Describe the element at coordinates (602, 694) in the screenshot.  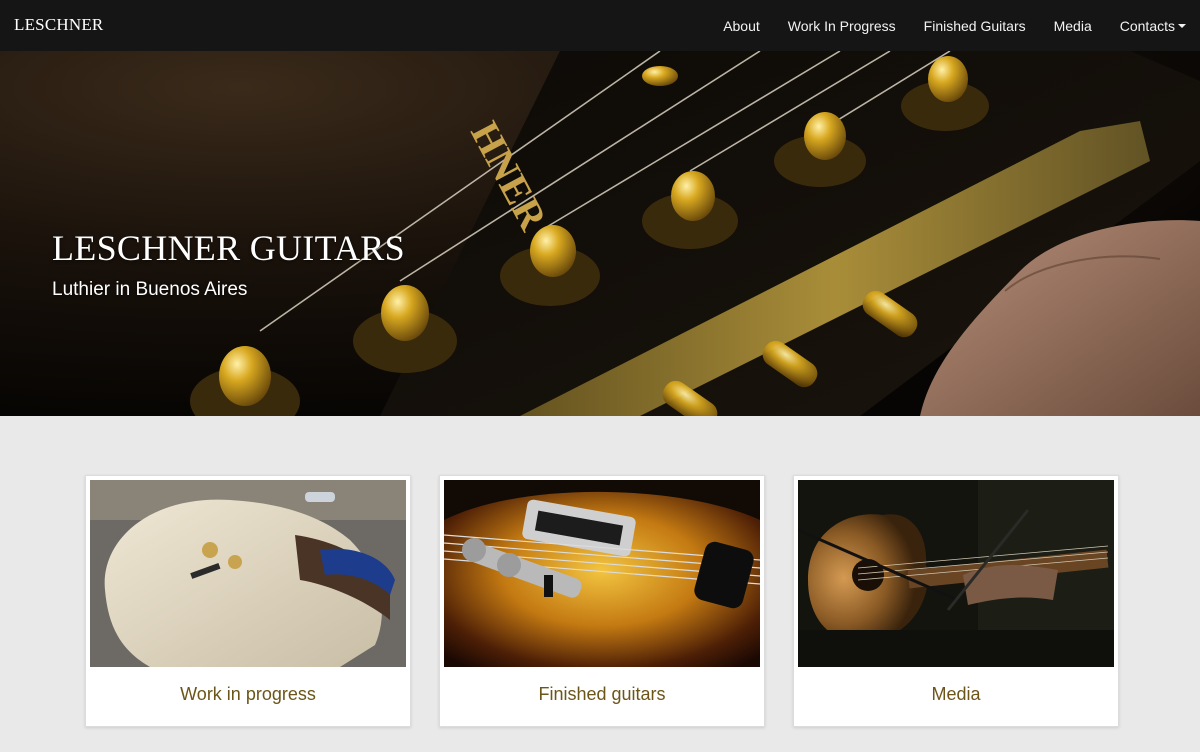
I see `card-finished-guitars-label: Finished guitars` at that location.